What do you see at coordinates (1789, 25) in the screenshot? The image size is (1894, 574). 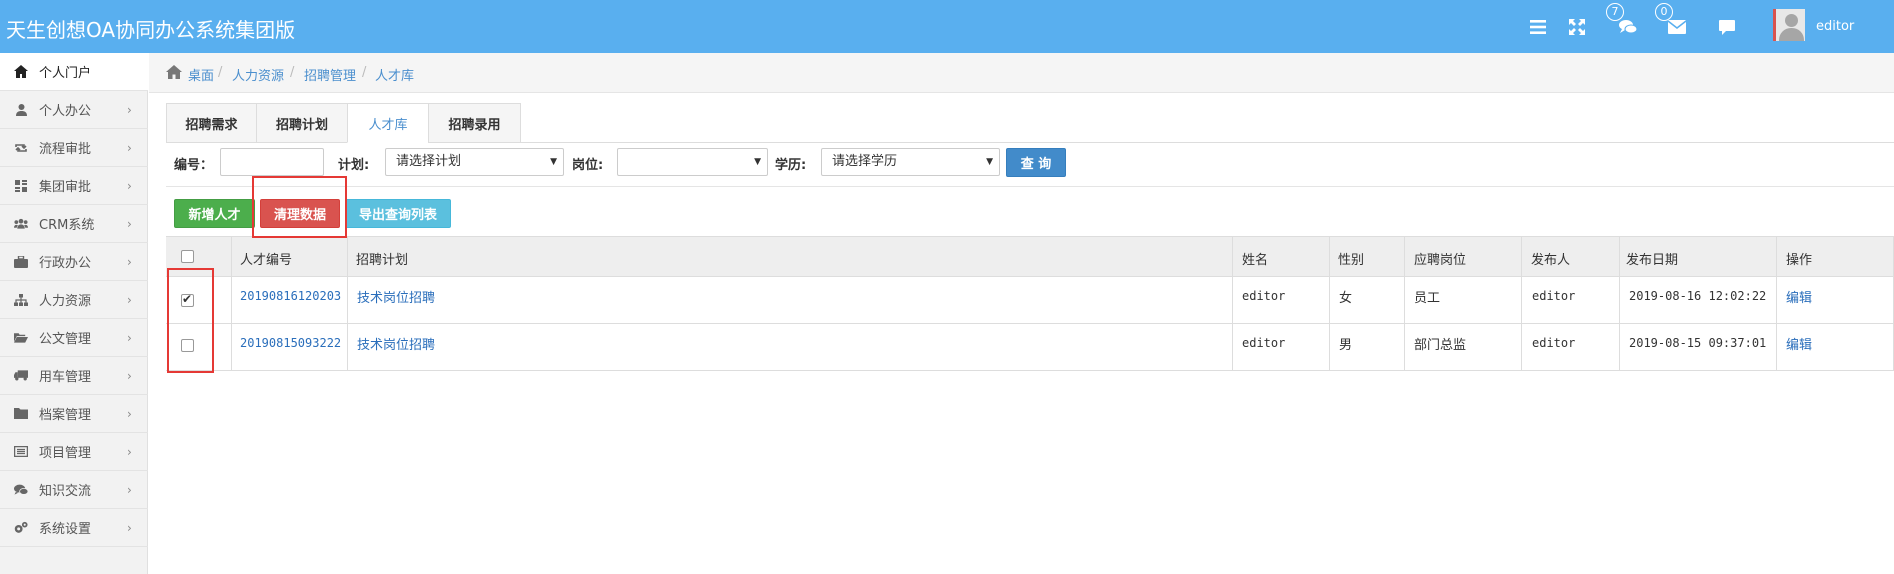 I see `user-avatar` at bounding box center [1789, 25].